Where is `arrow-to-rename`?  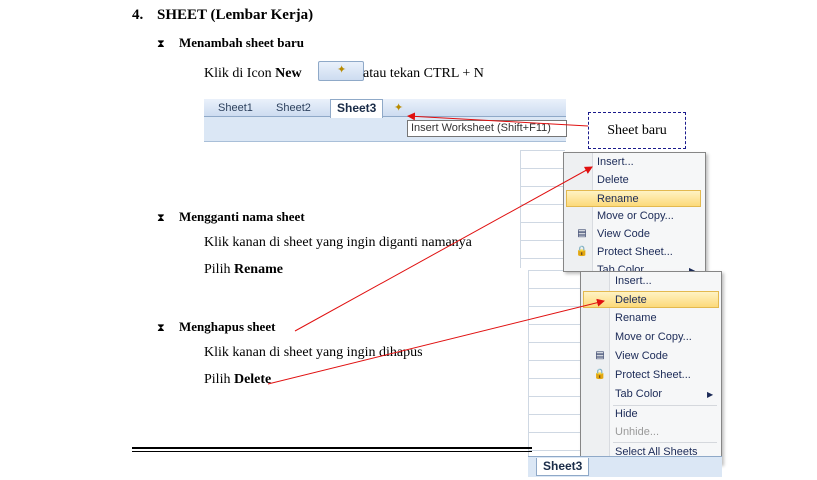
arrow-to-rename is located at coordinates (443, 249).